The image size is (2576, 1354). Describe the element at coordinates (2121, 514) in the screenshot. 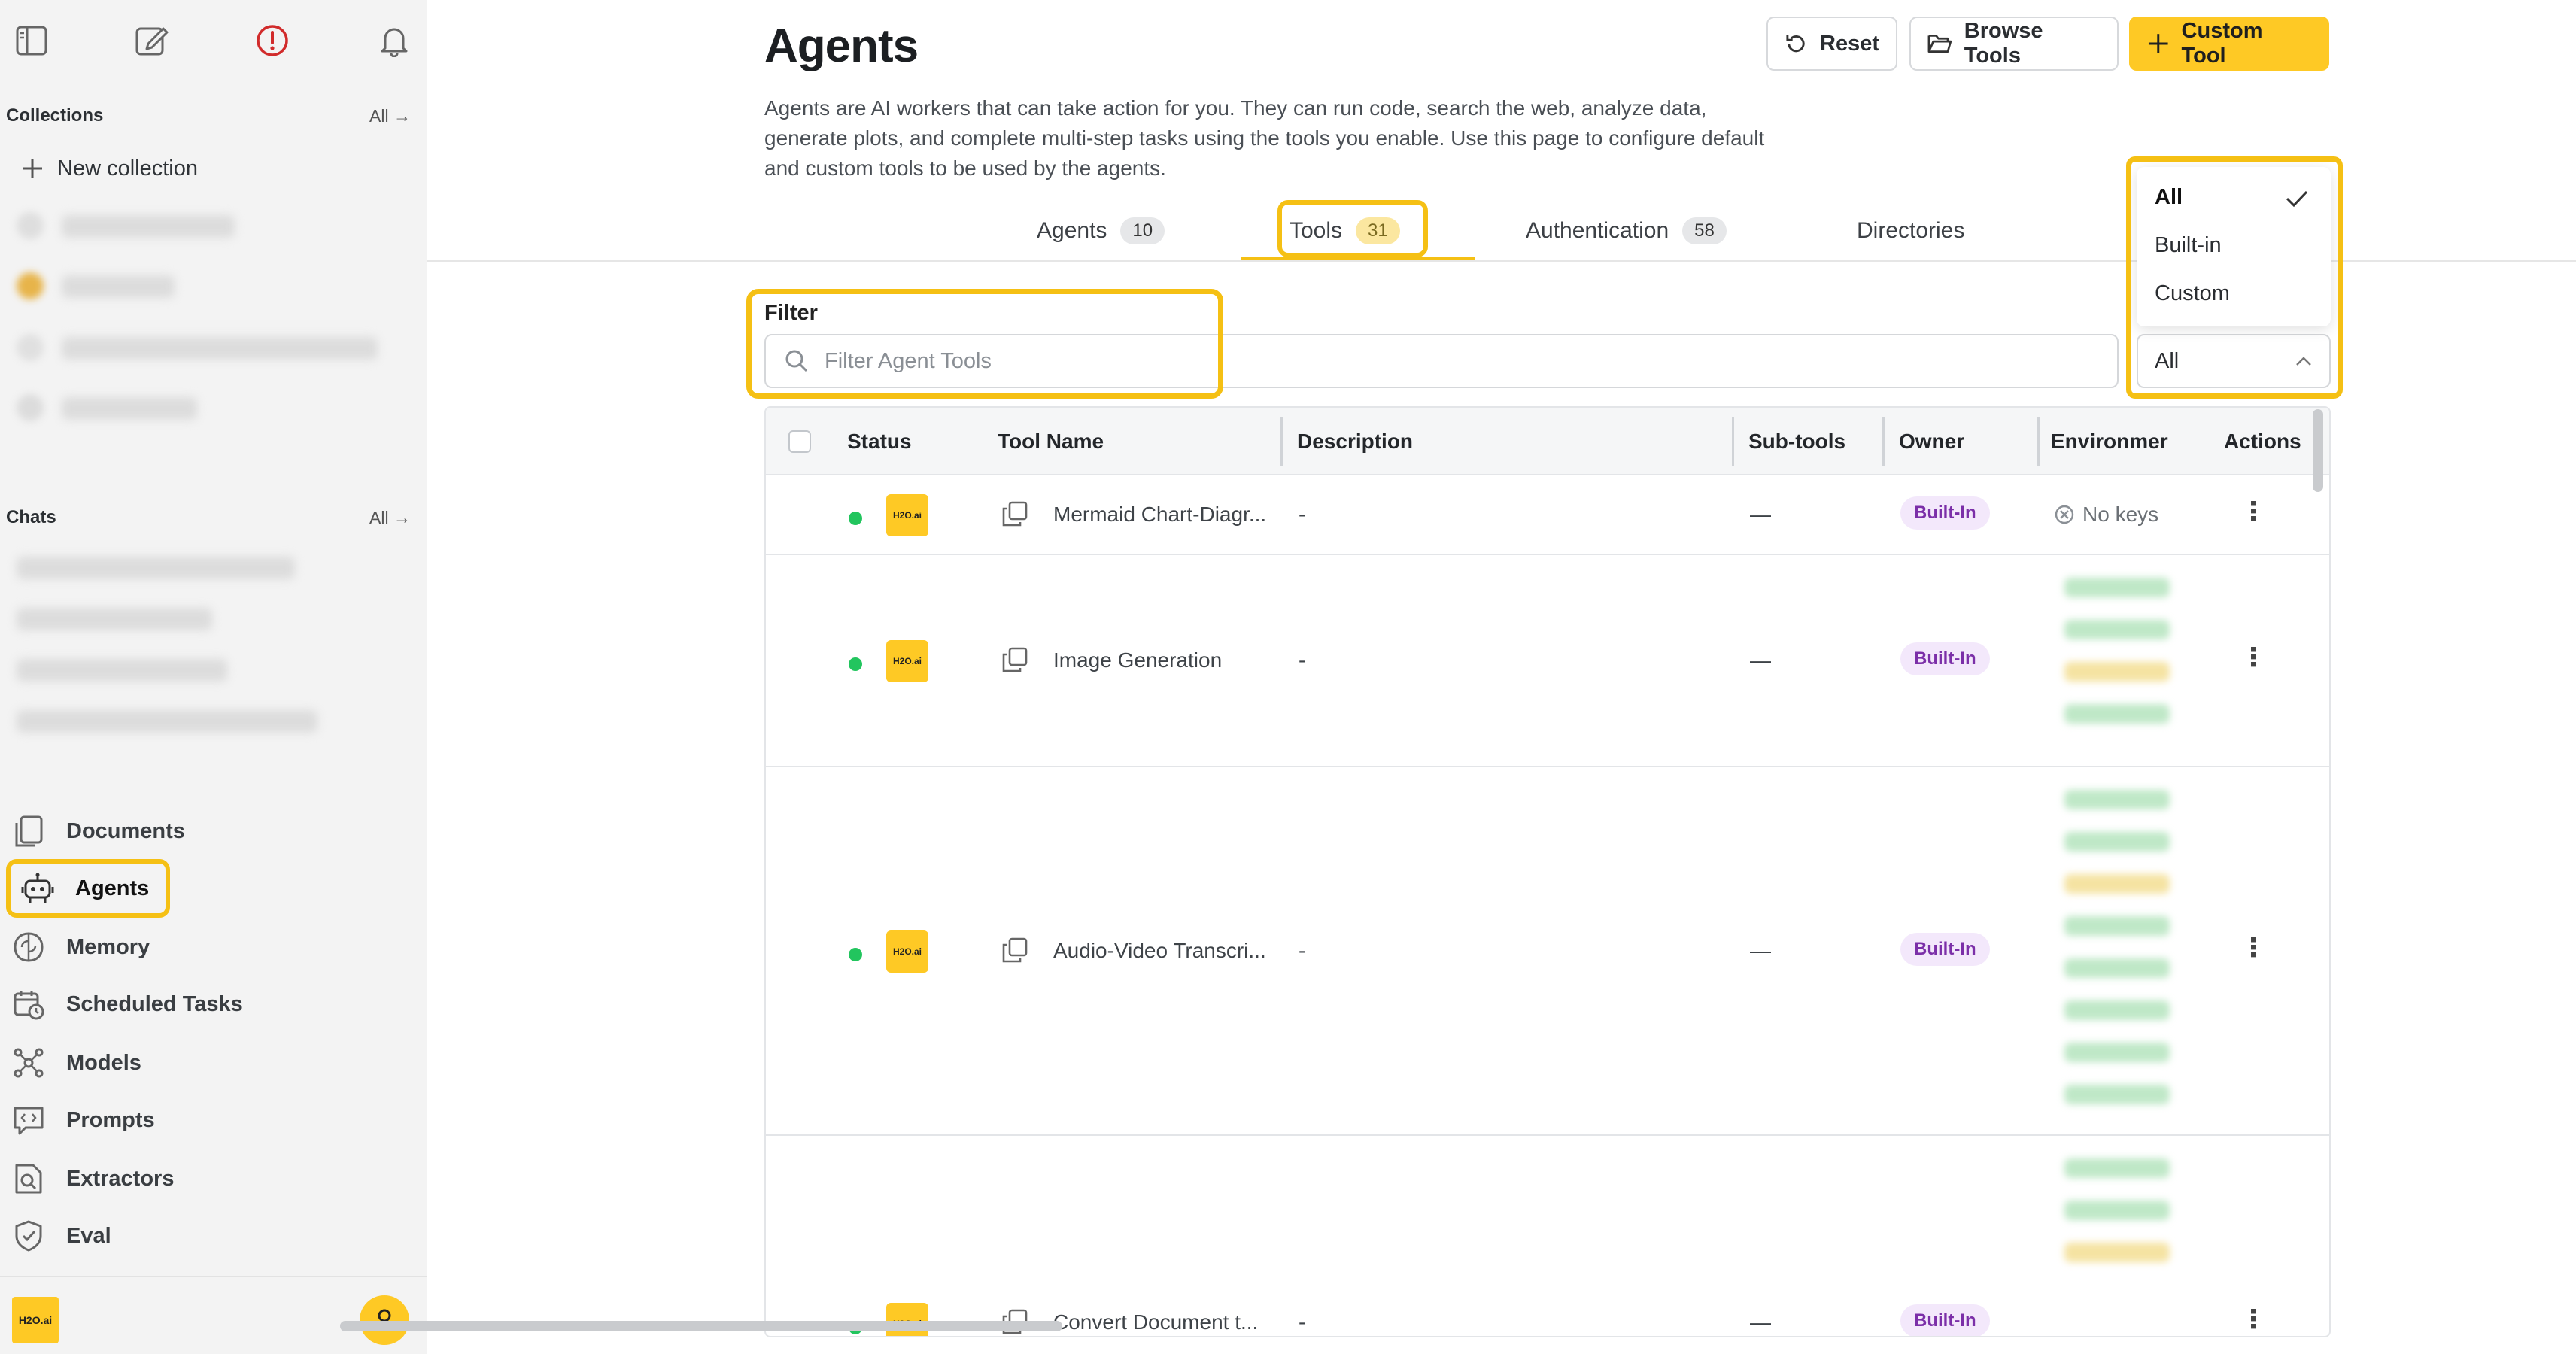

I see `env-no-keys: No keys` at that location.